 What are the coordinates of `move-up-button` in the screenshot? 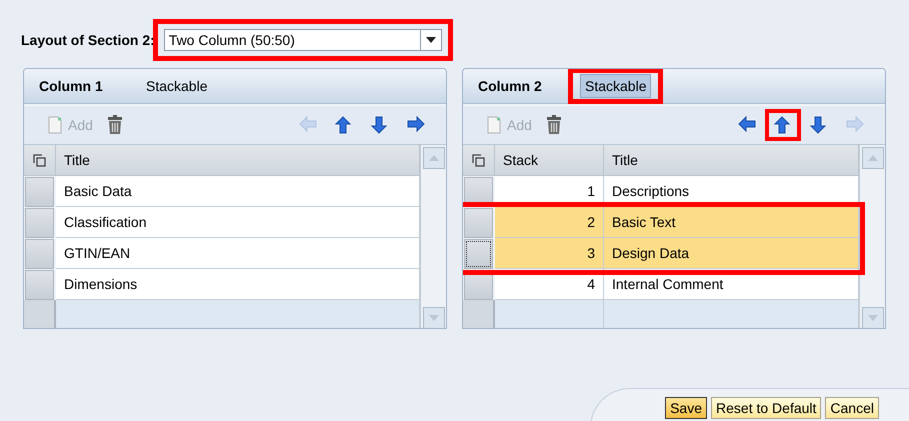 It's located at (783, 125).